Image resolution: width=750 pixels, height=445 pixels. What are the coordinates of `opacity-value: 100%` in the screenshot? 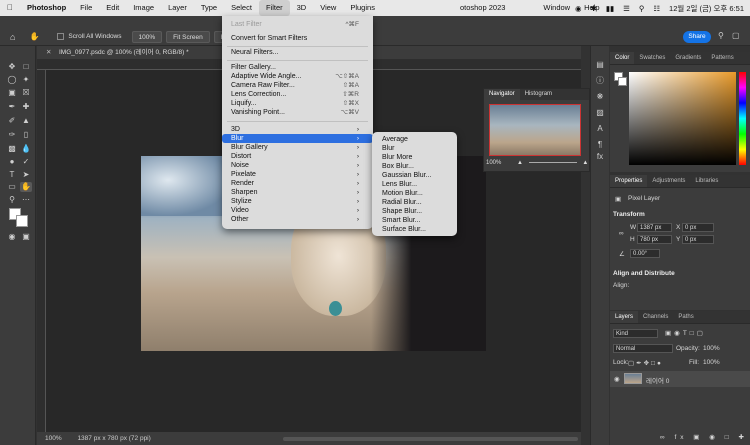 It's located at (711, 348).